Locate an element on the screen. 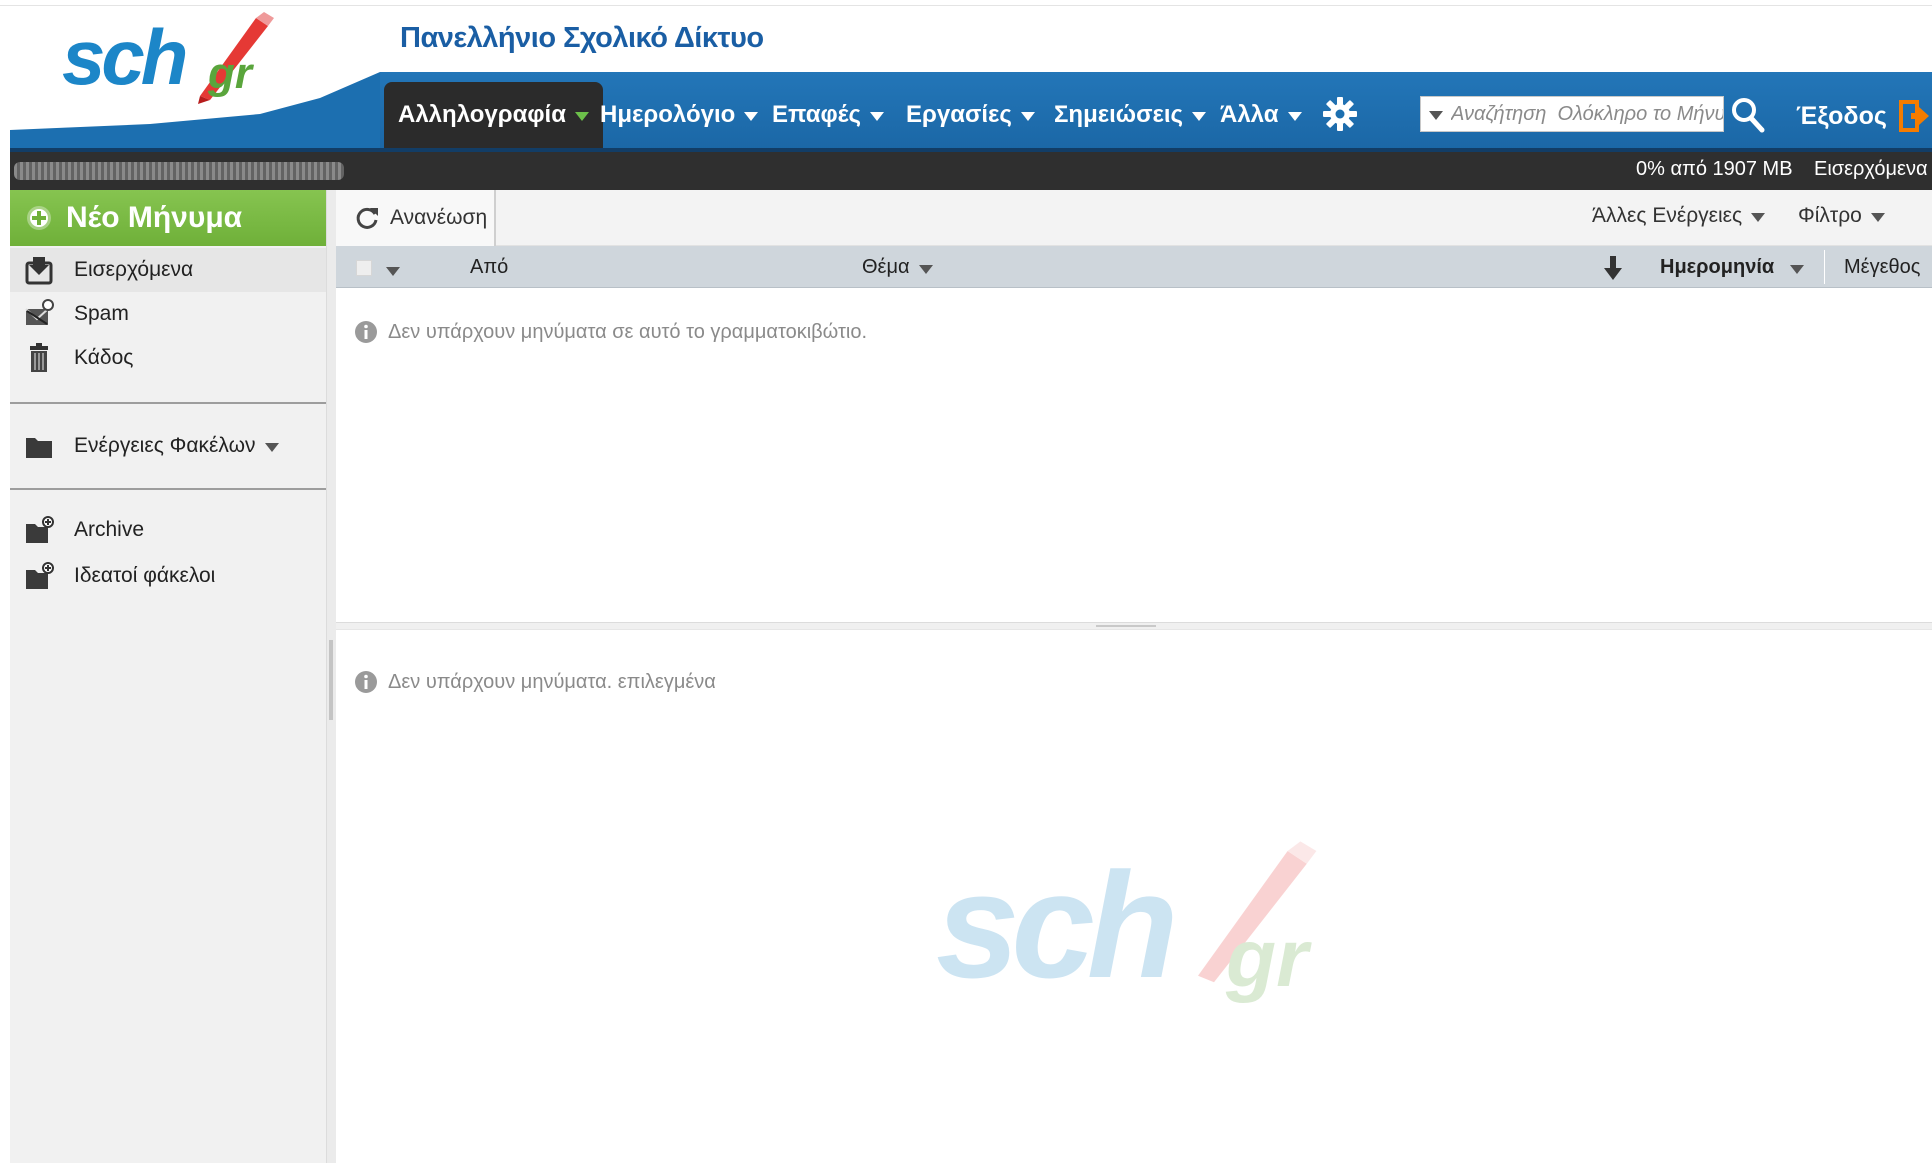 This screenshot has width=1932, height=1163. column-subject: Θέμα is located at coordinates (897, 267).